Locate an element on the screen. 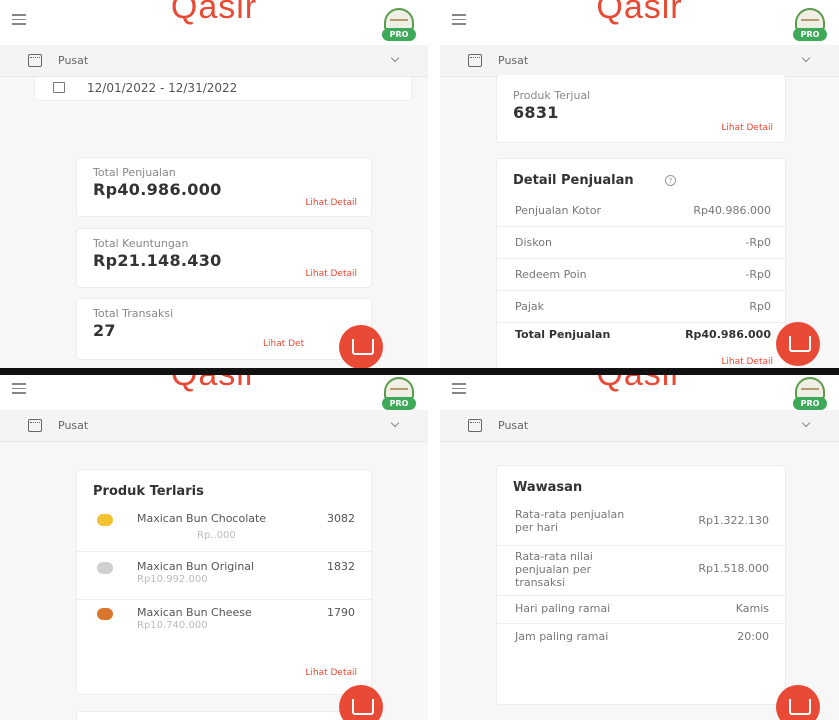 The height and width of the screenshot is (720, 839). silver-medal-icon is located at coordinates (105, 568).